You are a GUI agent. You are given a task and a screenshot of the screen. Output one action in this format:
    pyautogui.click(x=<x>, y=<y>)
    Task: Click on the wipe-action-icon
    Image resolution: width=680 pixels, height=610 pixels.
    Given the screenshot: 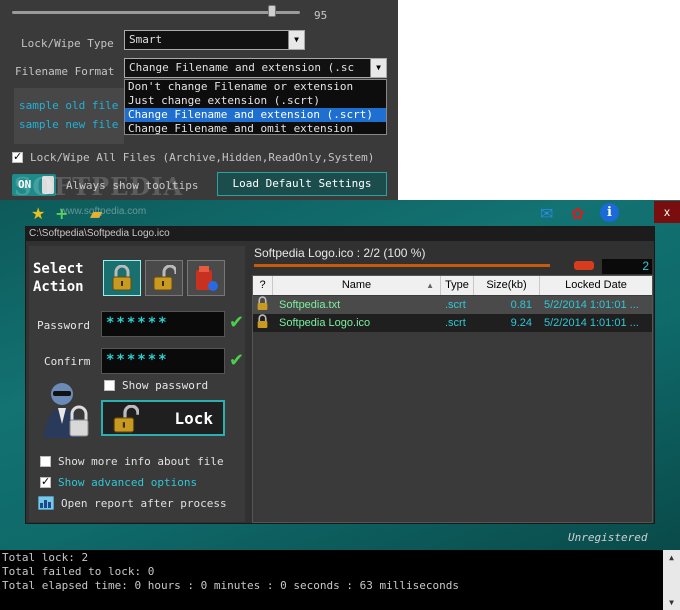 What is the action you would take?
    pyautogui.click(x=207, y=278)
    